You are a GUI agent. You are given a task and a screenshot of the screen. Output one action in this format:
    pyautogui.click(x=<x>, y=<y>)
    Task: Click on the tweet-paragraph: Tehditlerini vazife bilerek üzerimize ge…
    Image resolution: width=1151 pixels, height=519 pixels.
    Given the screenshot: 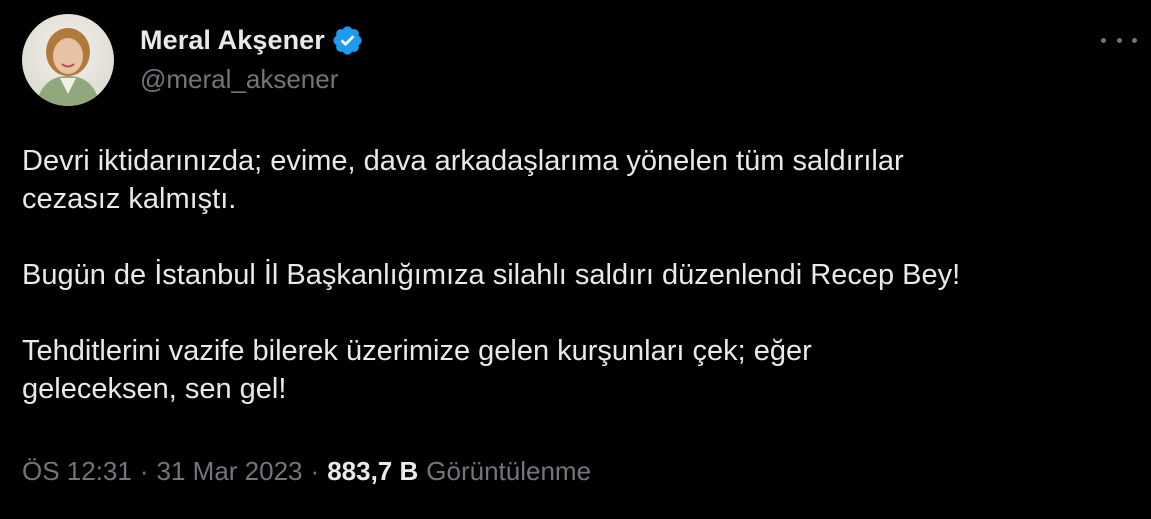 What is the action you would take?
    pyautogui.click(x=417, y=370)
    